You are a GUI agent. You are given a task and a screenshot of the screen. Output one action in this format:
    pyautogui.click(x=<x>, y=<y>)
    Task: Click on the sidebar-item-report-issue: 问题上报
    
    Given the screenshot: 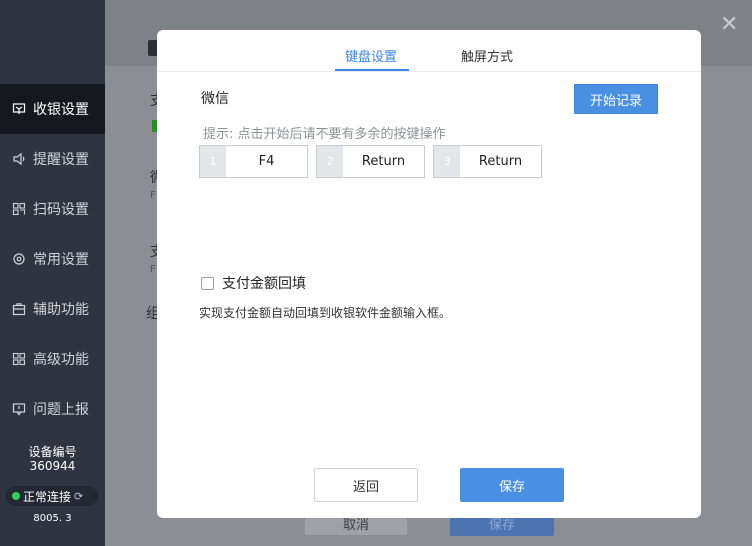 What is the action you would take?
    pyautogui.click(x=52, y=409)
    